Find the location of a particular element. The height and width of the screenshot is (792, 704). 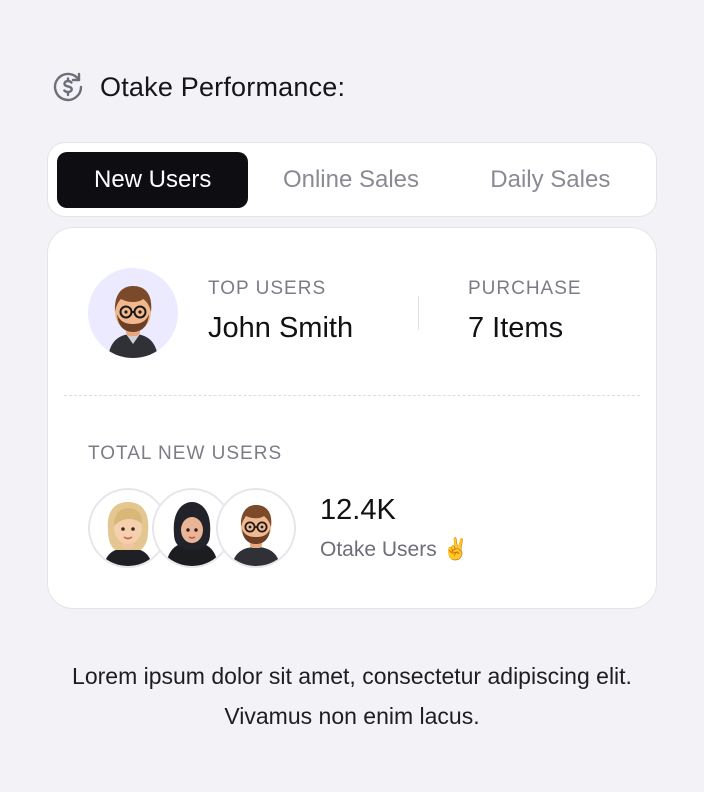

tab-online-sales: Online Sales is located at coordinates (350, 180).